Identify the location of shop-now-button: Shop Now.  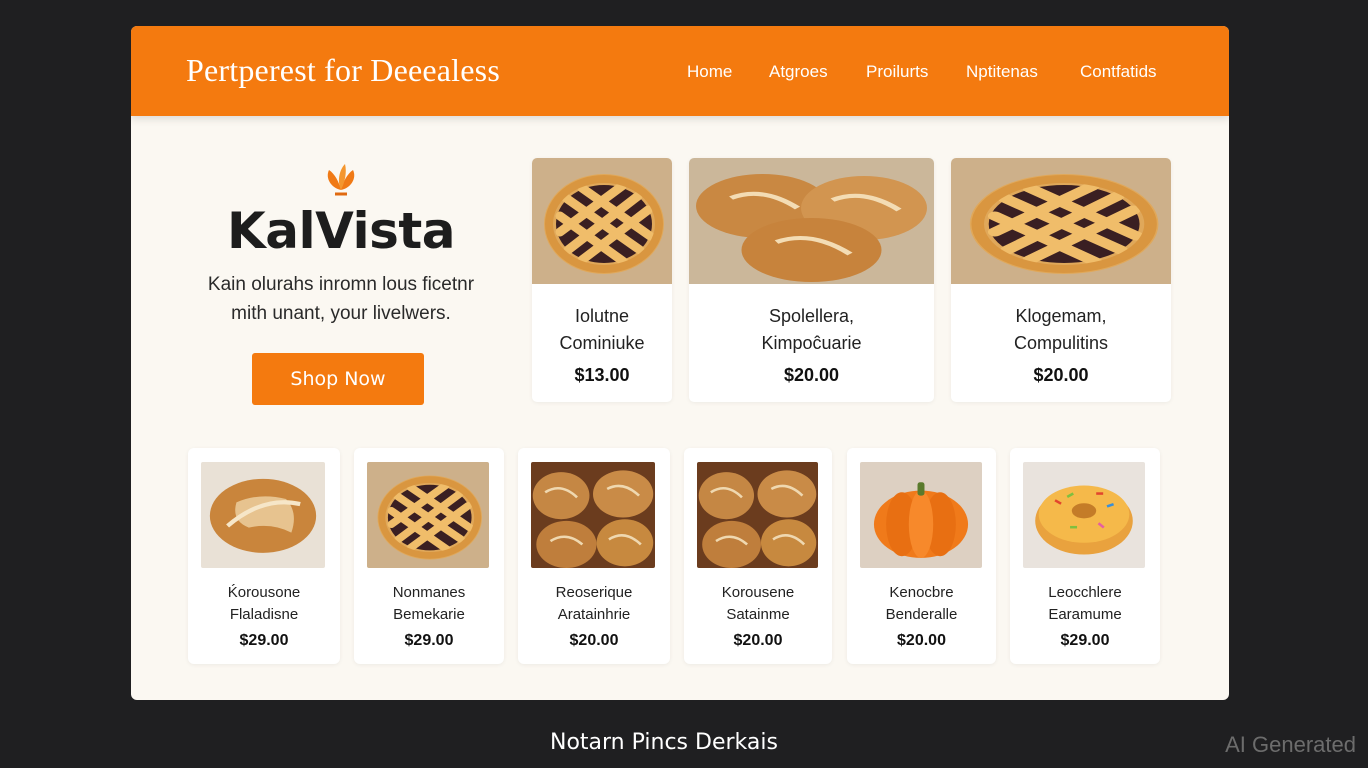
(338, 379).